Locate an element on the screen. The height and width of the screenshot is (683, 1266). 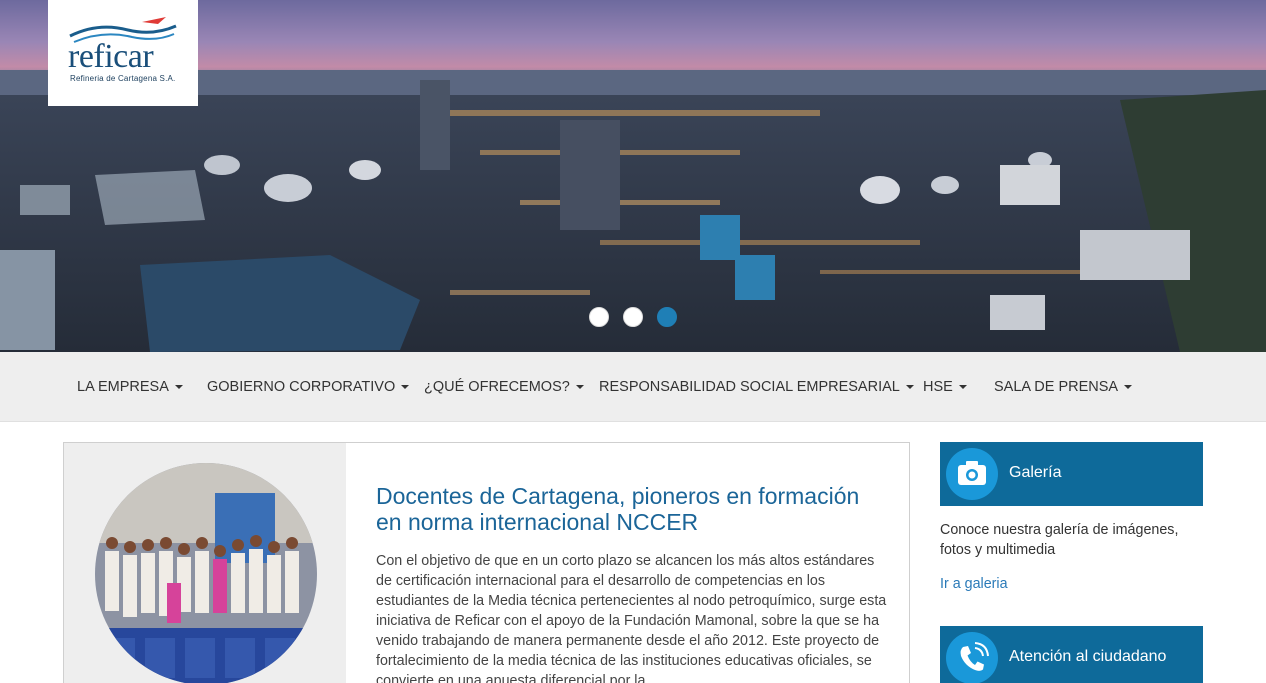
nav-item-label: SALA DE PRENSA is located at coordinates (1056, 387).